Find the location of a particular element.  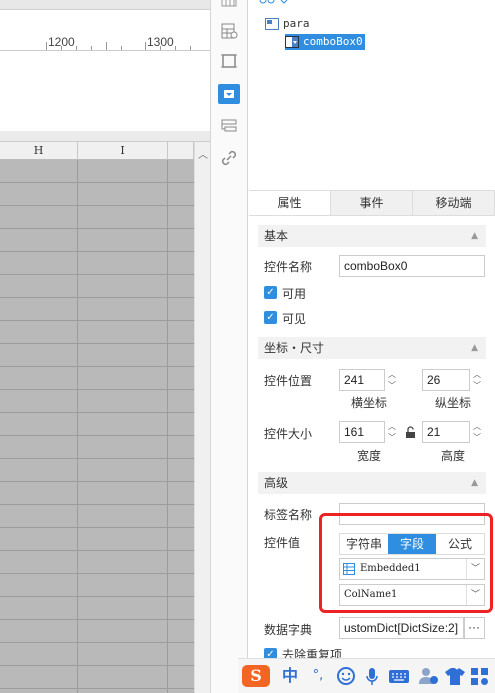

section-title: 坐标・尺寸 is located at coordinates (294, 348).